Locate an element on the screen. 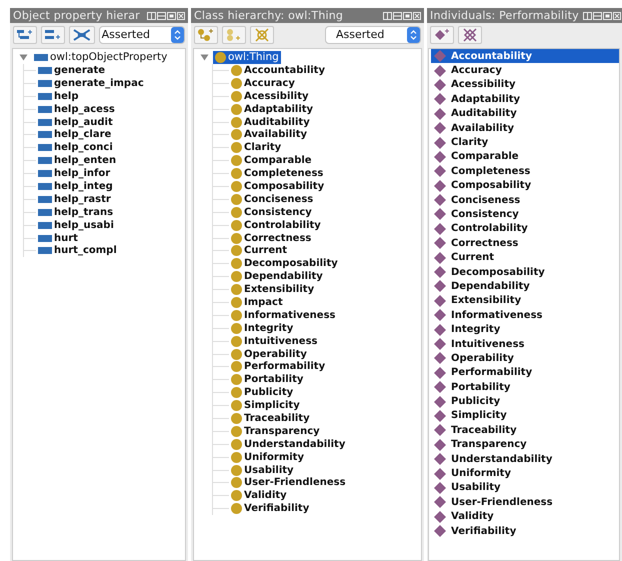 This screenshot has height=561, width=622. individual-item: Performability is located at coordinates (525, 373).